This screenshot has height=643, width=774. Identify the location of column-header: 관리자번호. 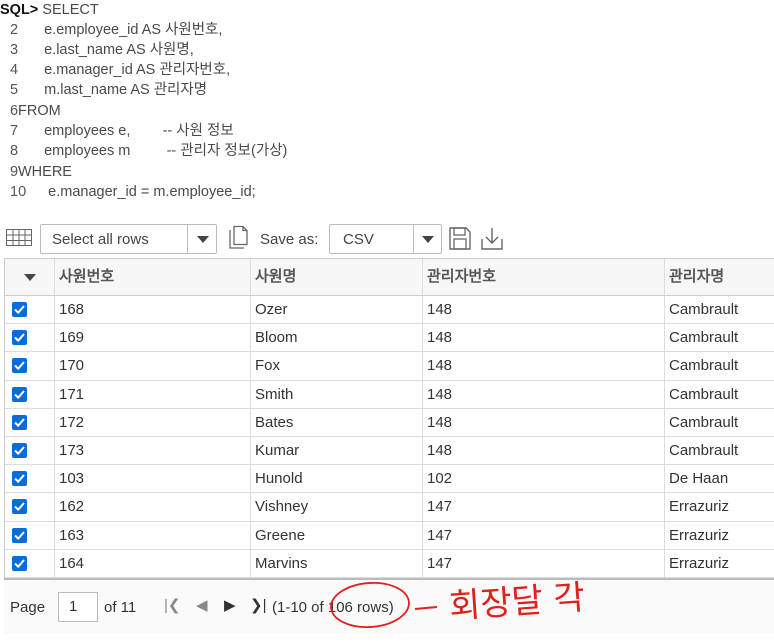
(544, 277).